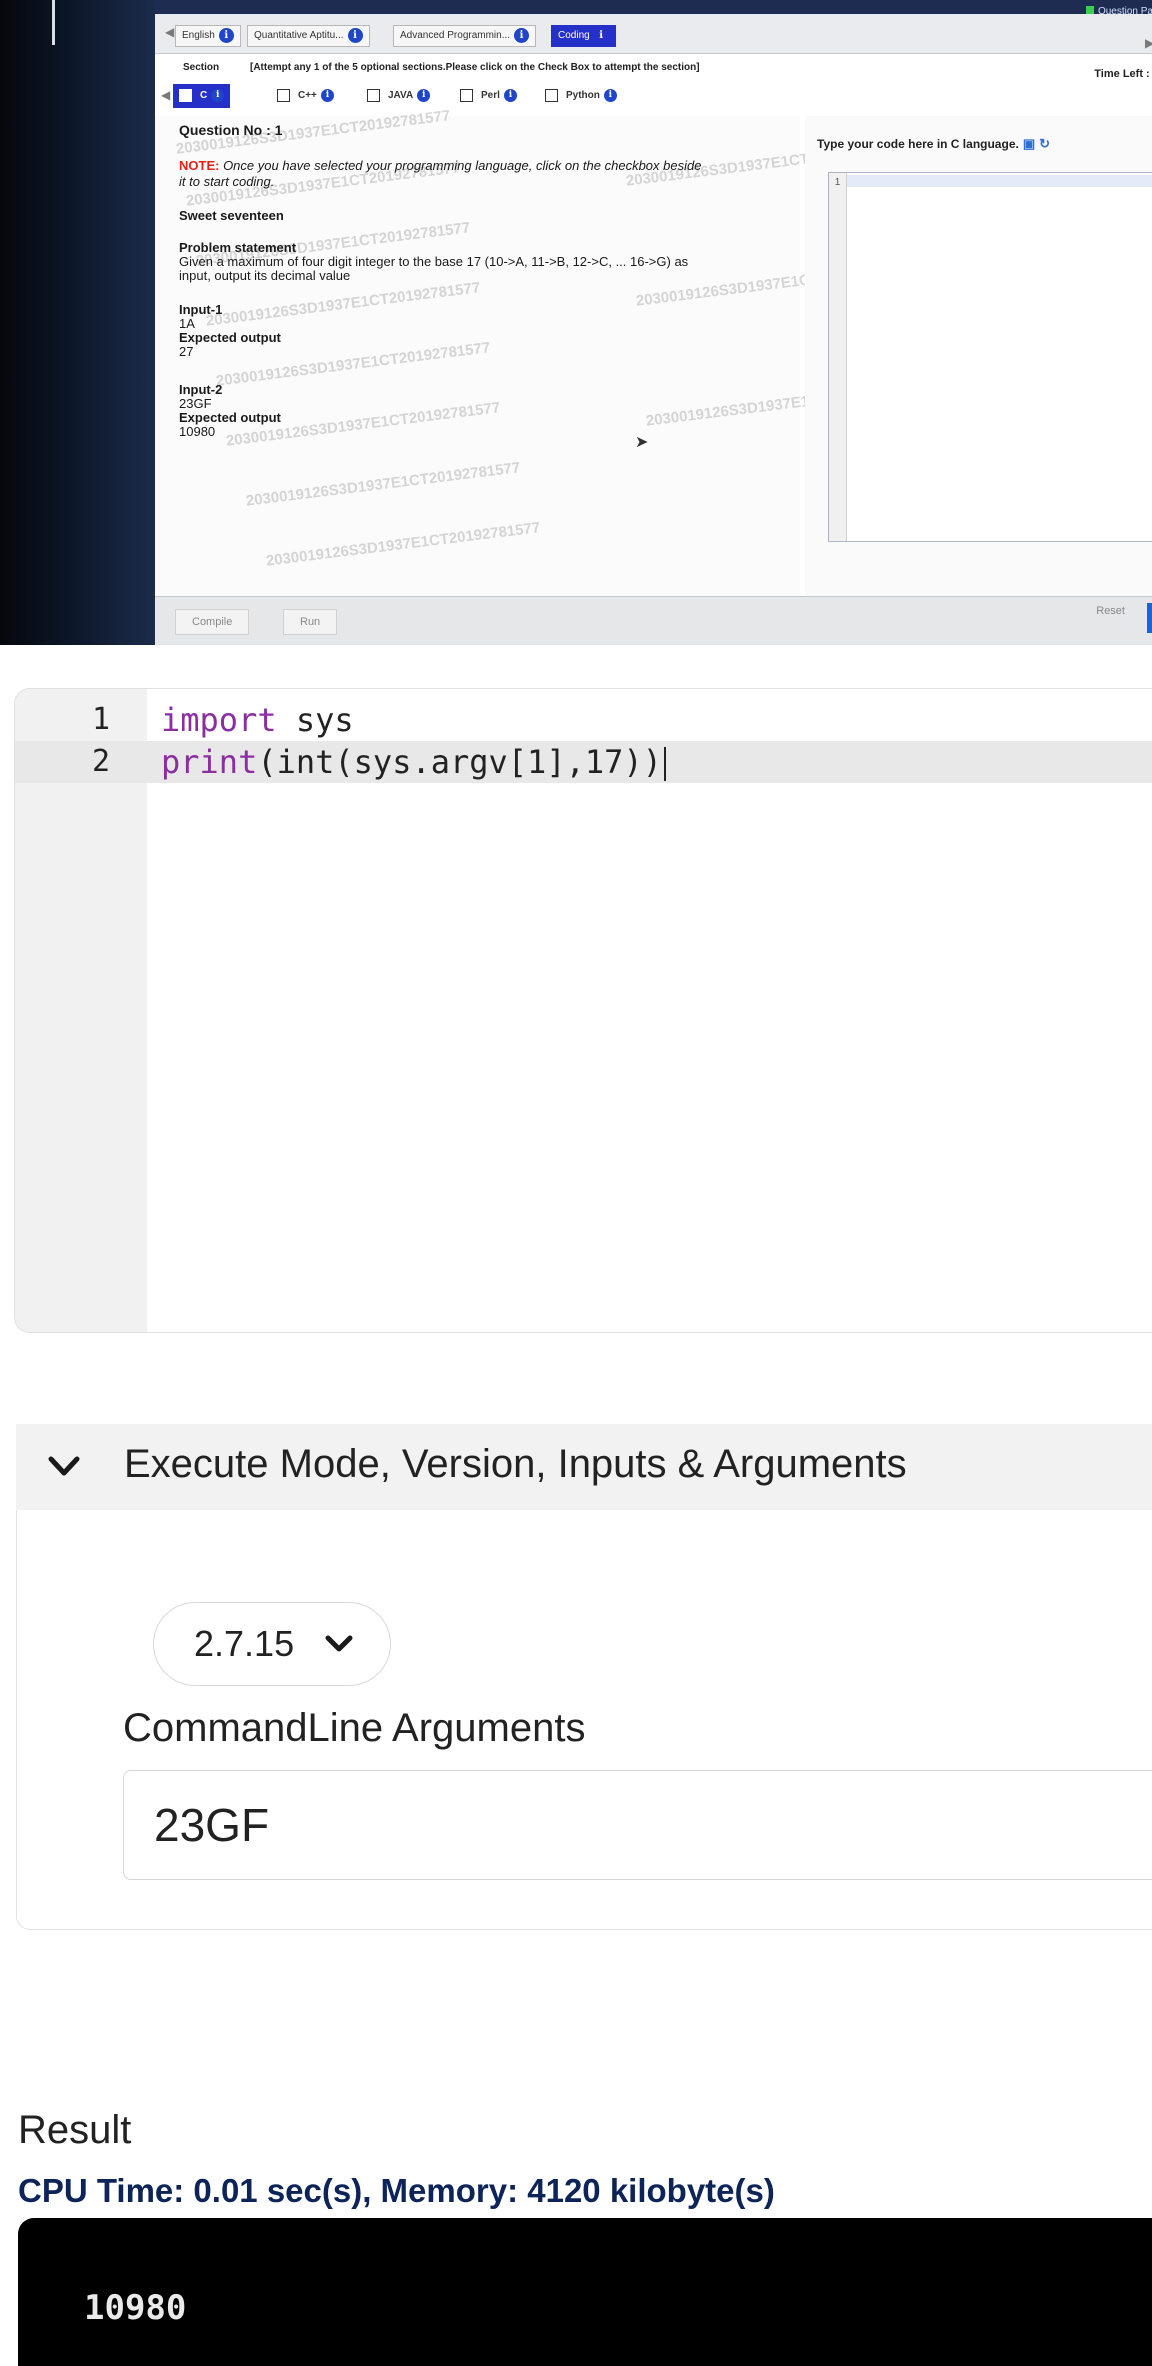 The width and height of the screenshot is (1152, 2366). What do you see at coordinates (165, 95) in the screenshot?
I see `prev-language-arrow-icon: ◀` at bounding box center [165, 95].